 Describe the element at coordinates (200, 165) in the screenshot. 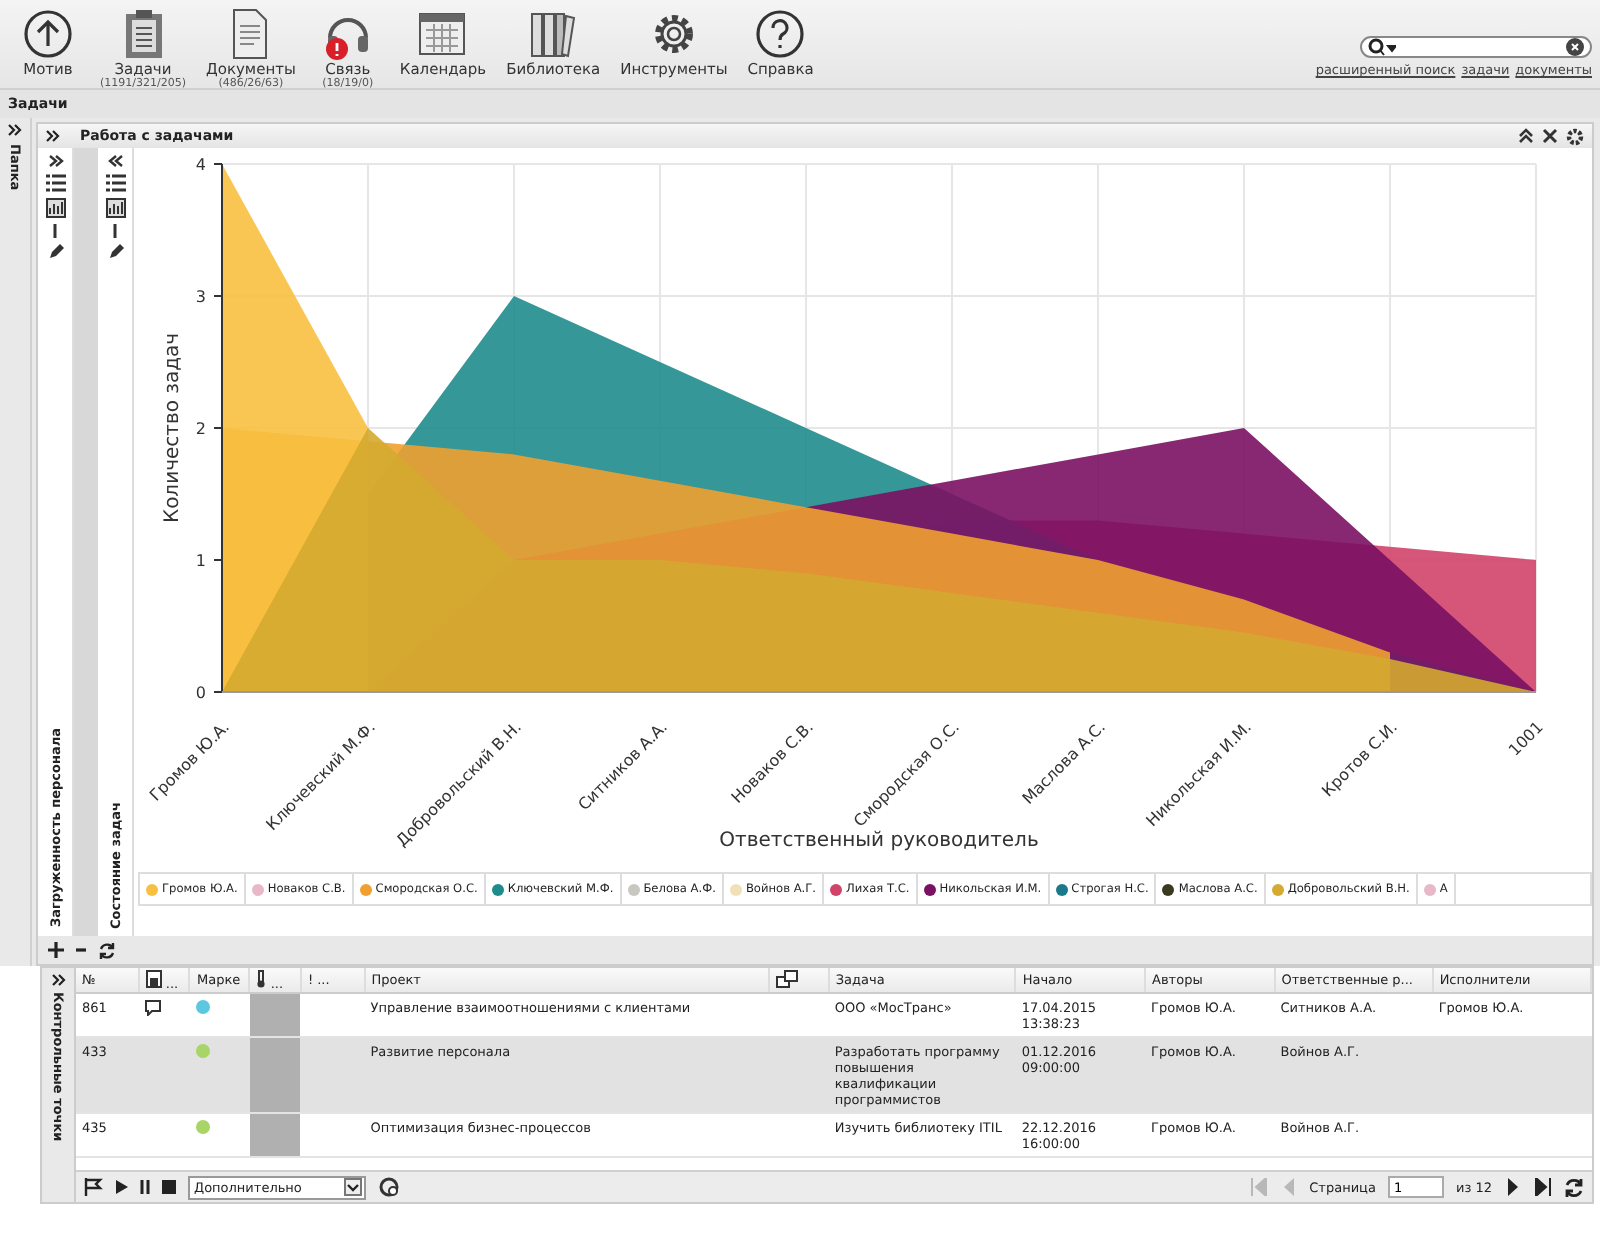

I see `y-tick-label: 4` at that location.